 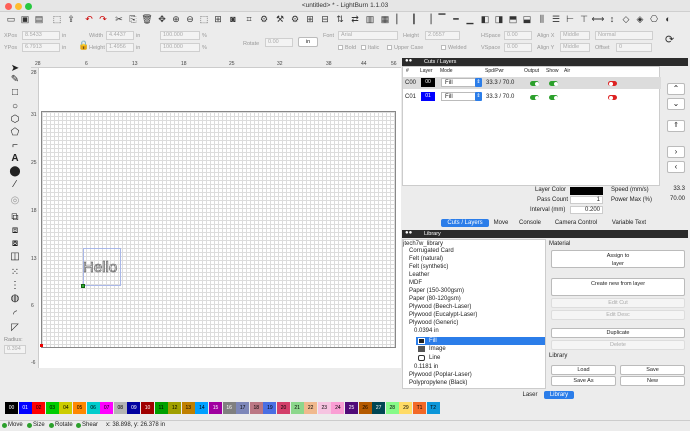 What do you see at coordinates (93, 408) in the screenshot?
I see `color-swatch-06: 06` at bounding box center [93, 408].